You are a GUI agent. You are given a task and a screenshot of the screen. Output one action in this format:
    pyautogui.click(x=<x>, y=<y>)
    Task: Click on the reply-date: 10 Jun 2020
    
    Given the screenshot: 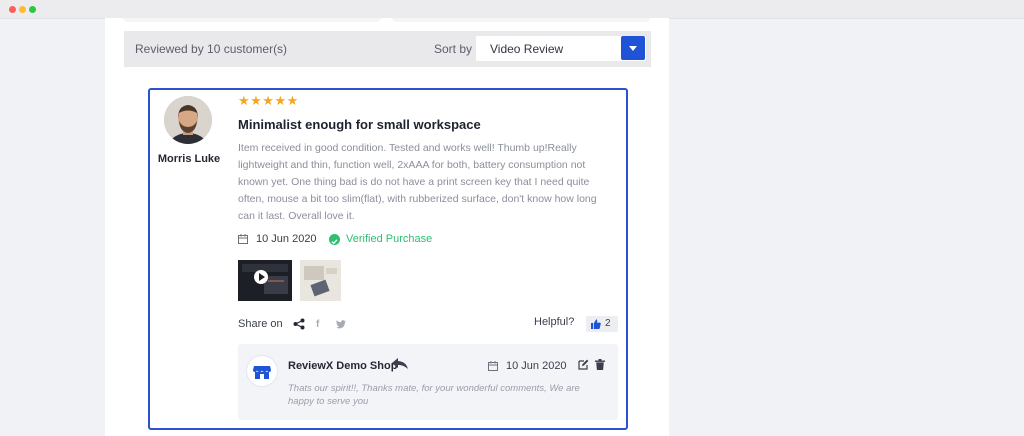 What is the action you would take?
    pyautogui.click(x=536, y=366)
    